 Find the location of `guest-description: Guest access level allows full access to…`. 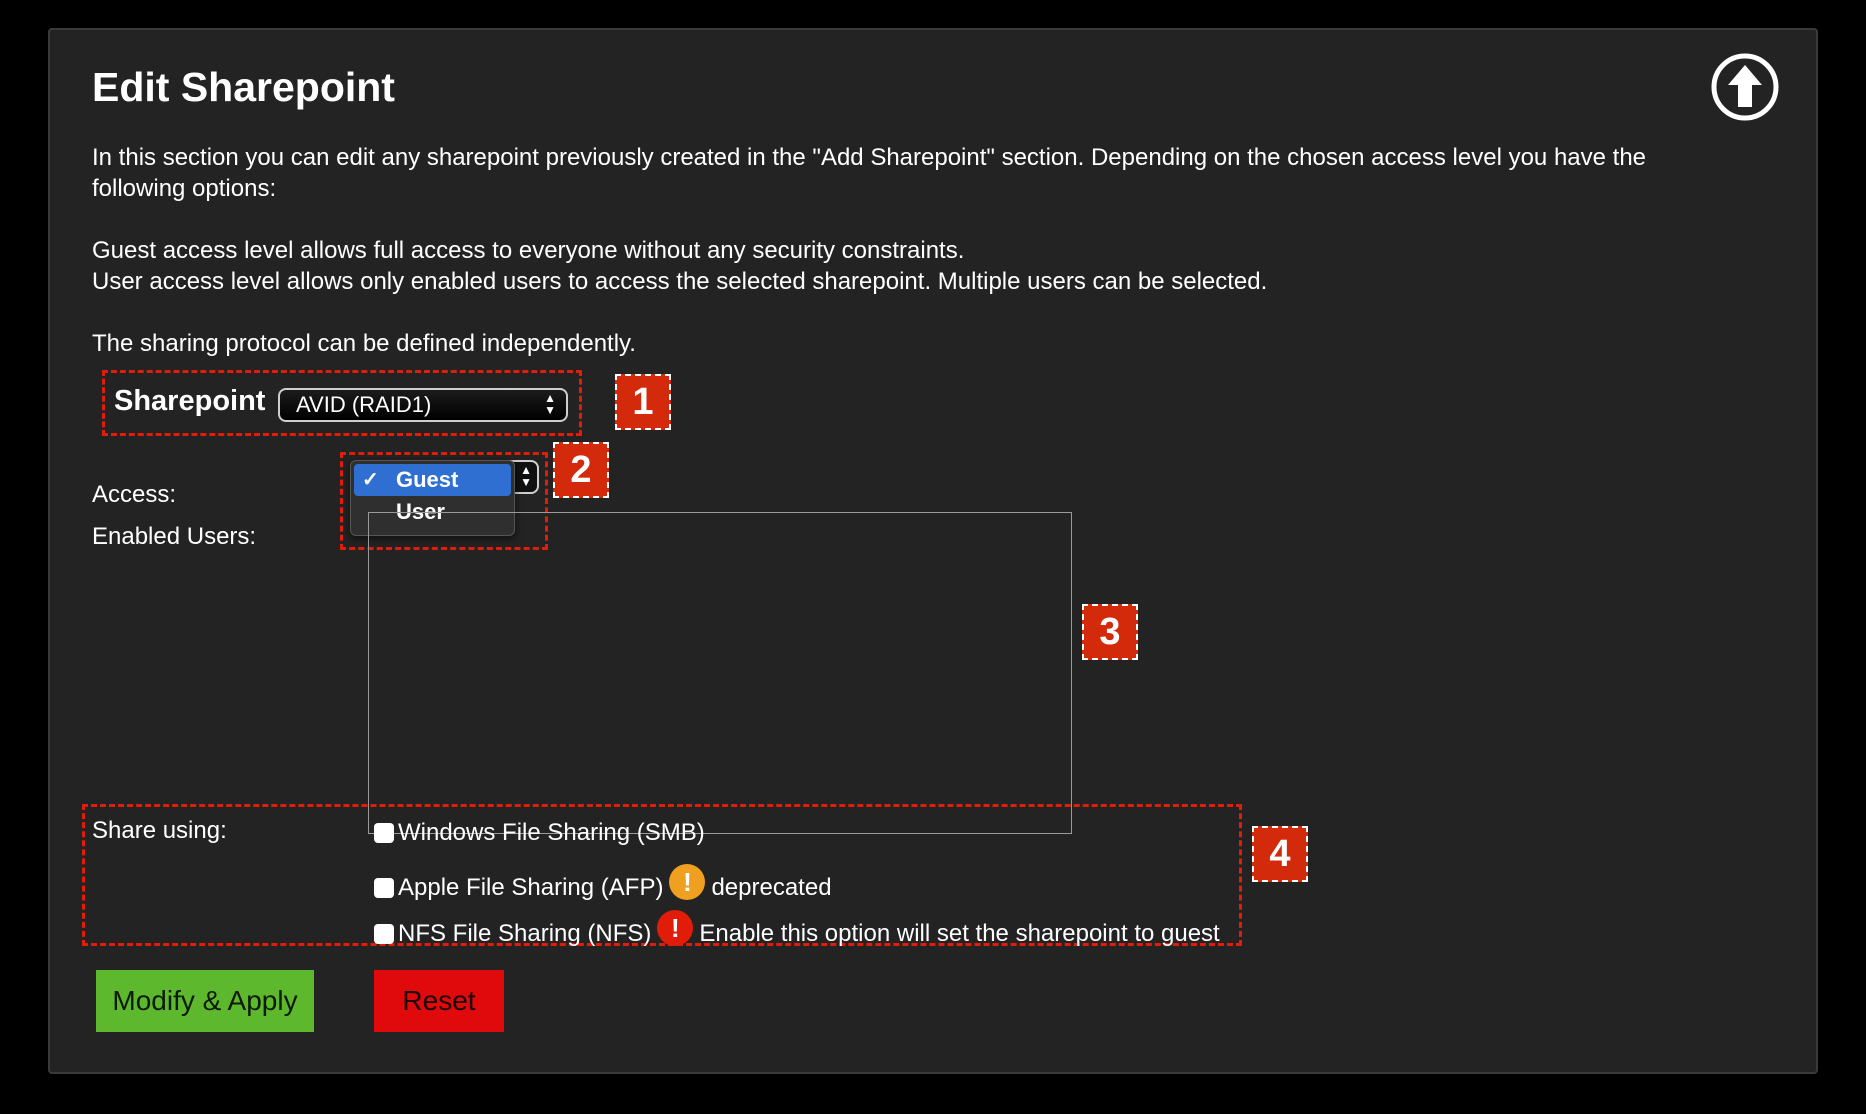

guest-description: Guest access level allows full access to… is located at coordinates (528, 250).